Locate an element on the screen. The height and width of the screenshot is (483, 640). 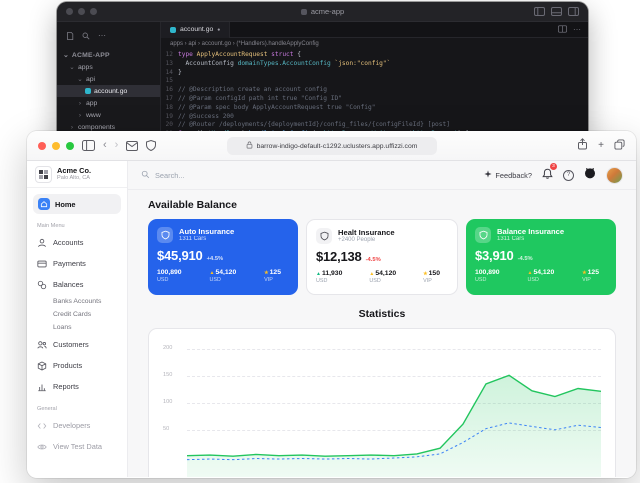
share-icon is located at coordinates (582, 146).